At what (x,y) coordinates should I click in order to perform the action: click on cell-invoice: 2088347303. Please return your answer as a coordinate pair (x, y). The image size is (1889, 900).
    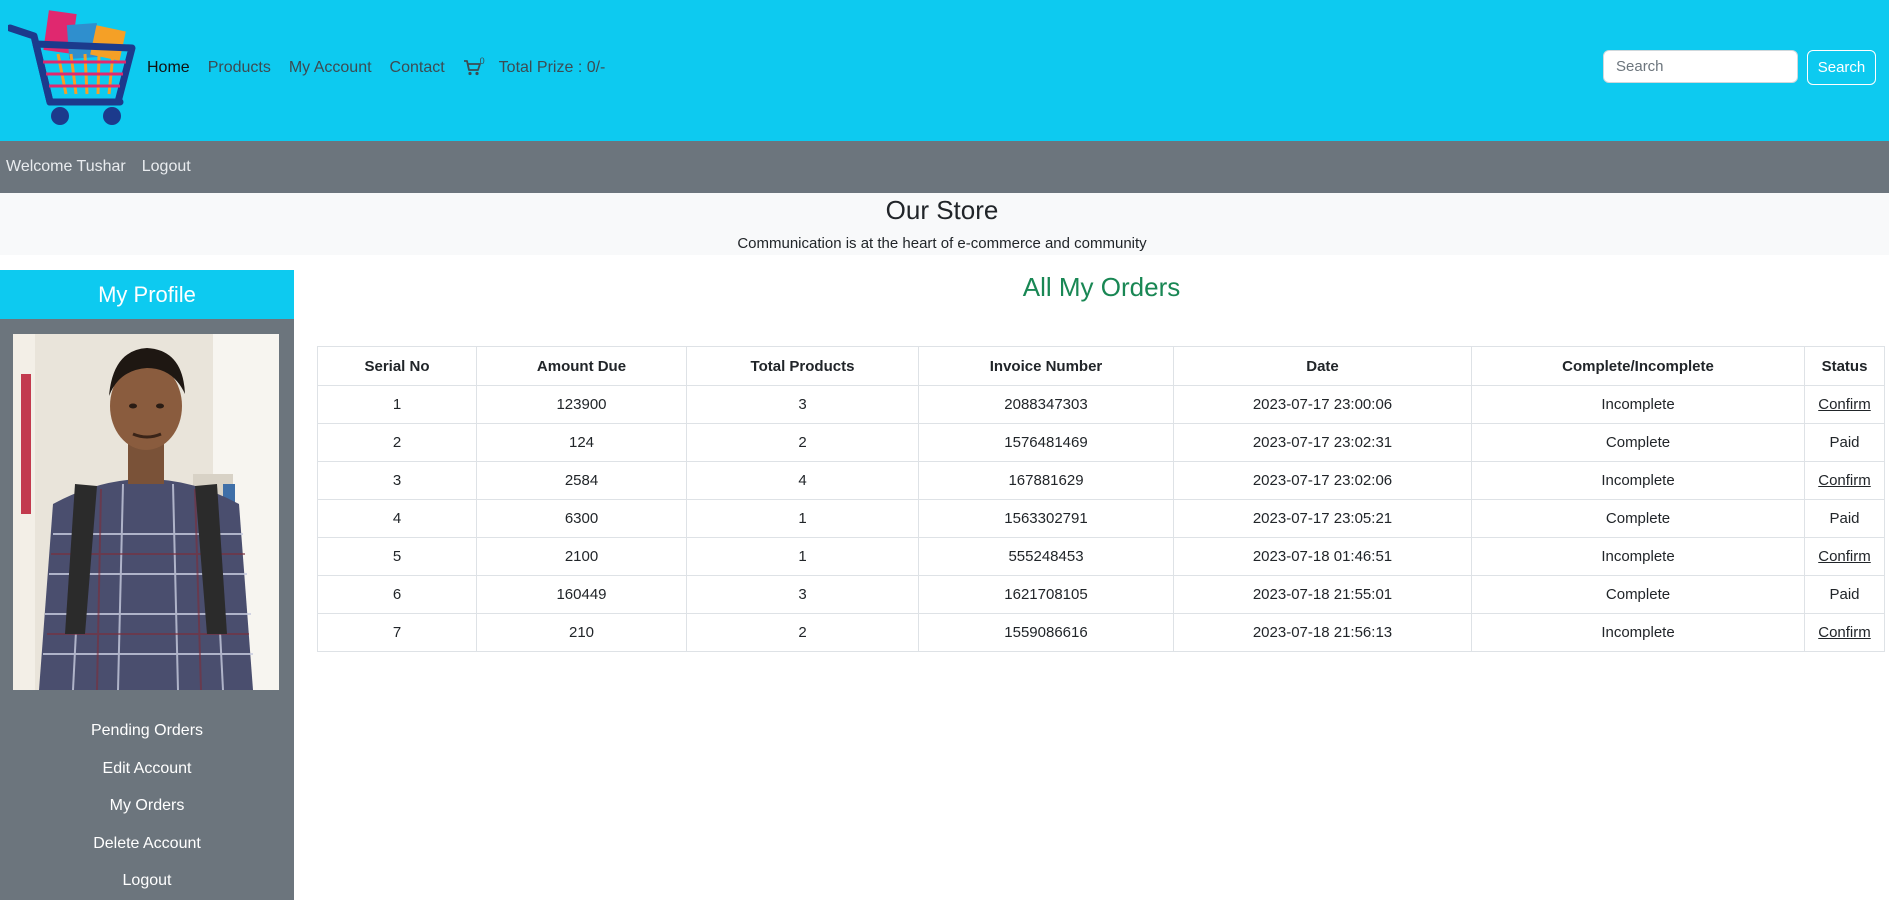
    Looking at the image, I should click on (1046, 404).